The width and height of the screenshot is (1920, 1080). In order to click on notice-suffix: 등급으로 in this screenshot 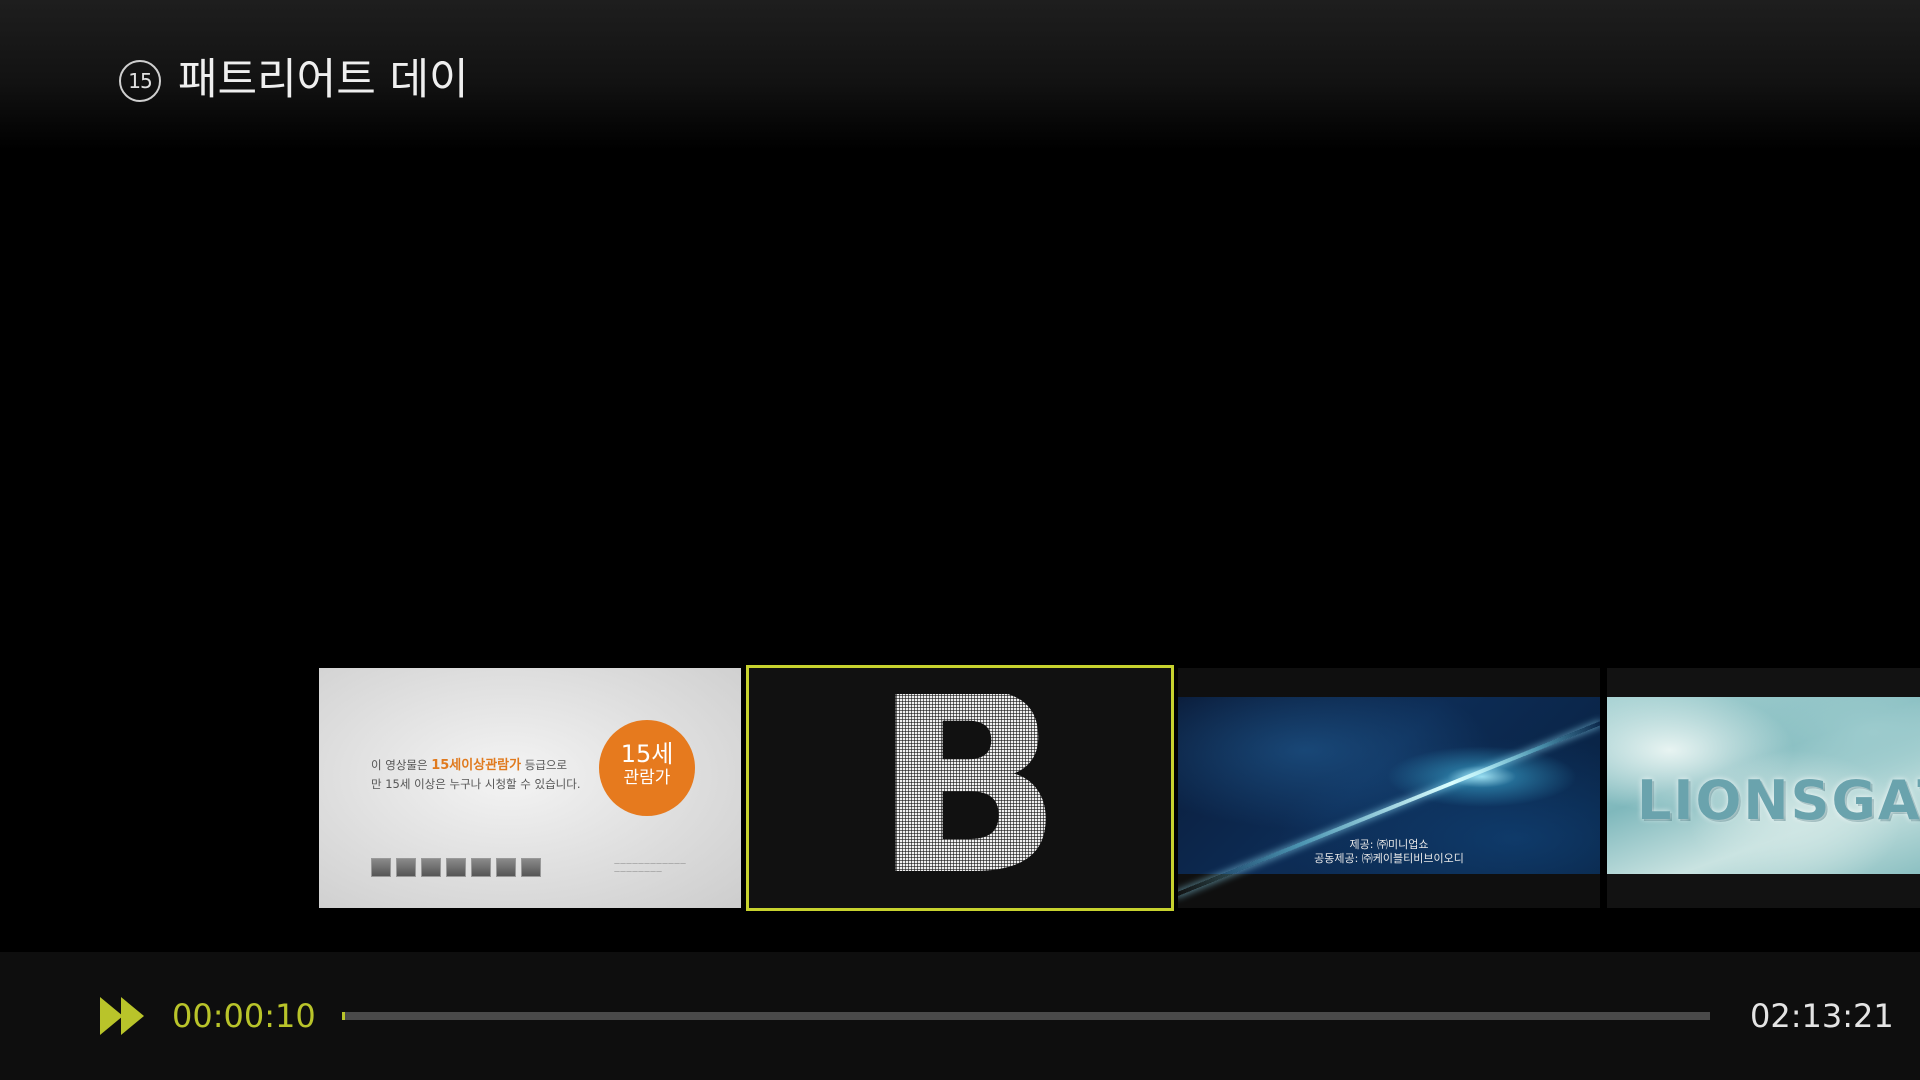, I will do `click(544, 765)`.